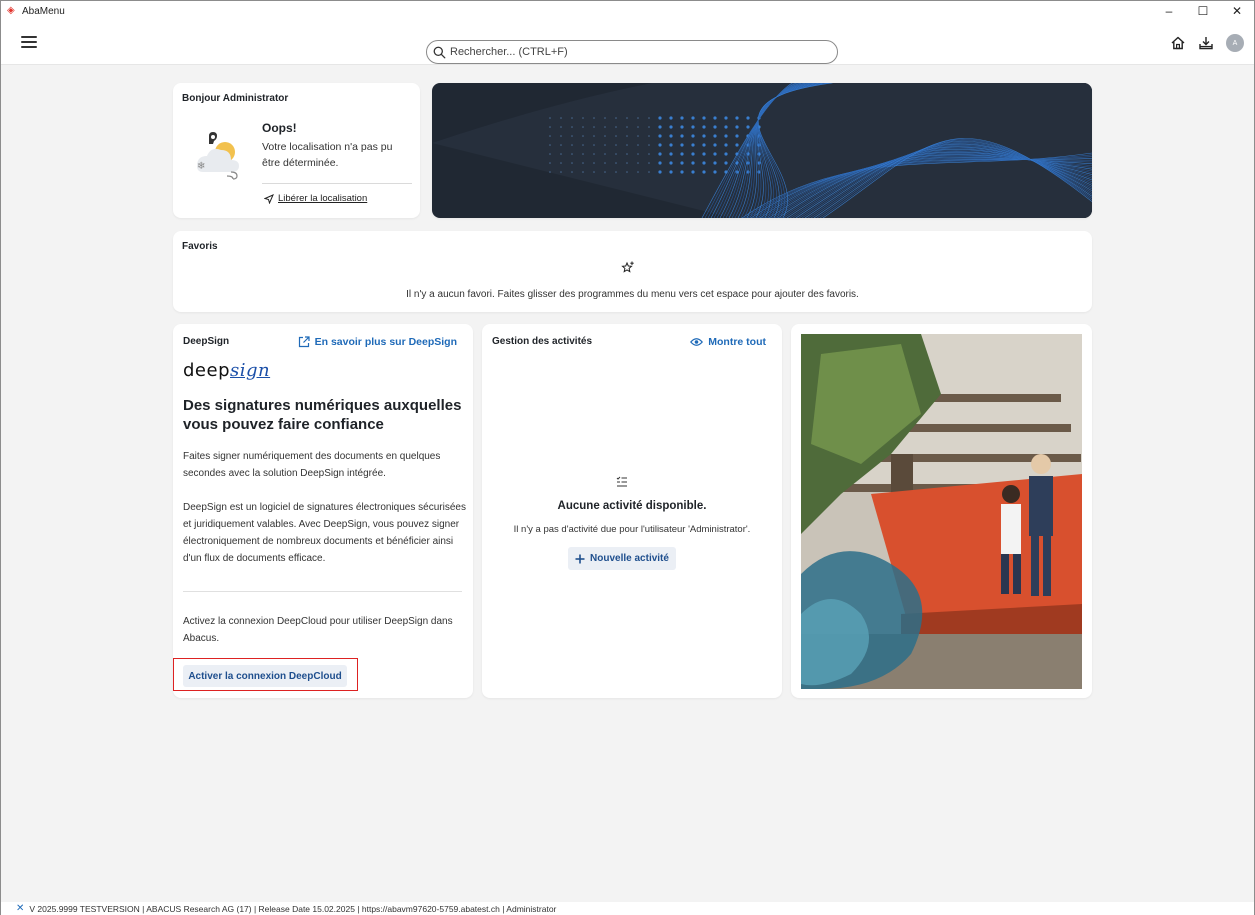 Image resolution: width=1255 pixels, height=915 pixels. Describe the element at coordinates (265, 676) in the screenshot. I see `activate-deepcloud-button: Activer la connexion DeepCloud` at that location.